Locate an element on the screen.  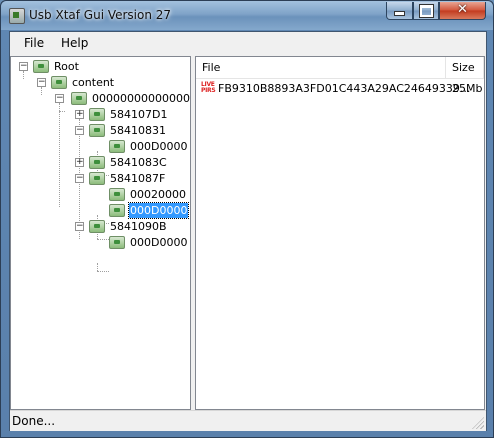
live-file-icon: LIVE PIRS is located at coordinates (209, 89).